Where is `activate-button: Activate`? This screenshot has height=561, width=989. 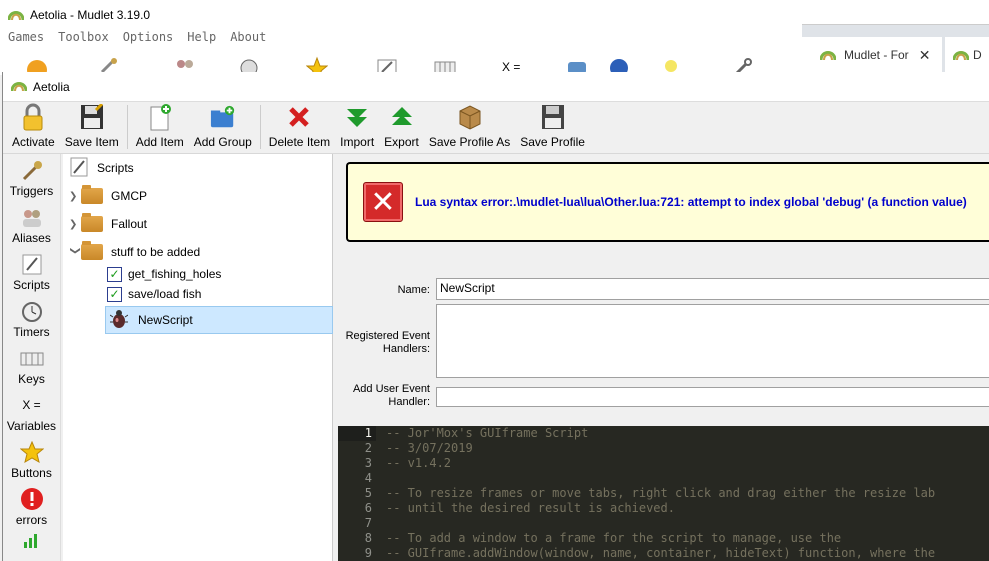 activate-button: Activate is located at coordinates (33, 128).